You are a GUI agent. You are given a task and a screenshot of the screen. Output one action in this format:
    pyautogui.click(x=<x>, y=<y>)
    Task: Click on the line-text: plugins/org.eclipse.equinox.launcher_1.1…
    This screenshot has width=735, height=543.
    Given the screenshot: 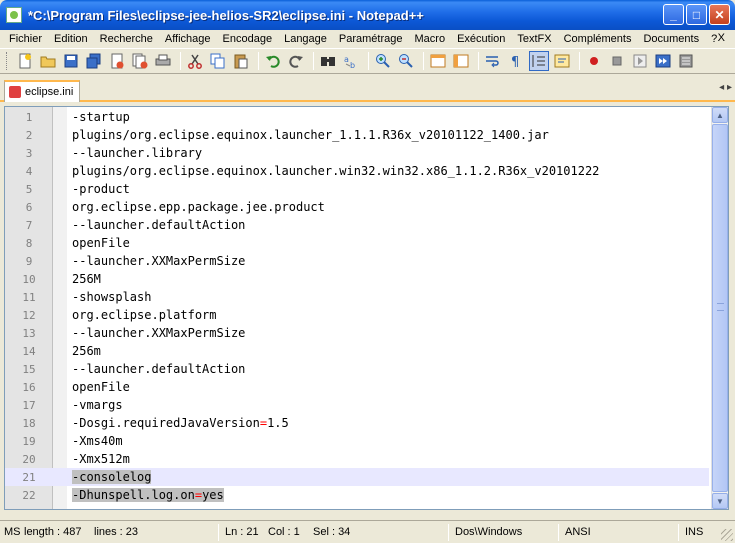 What is the action you would take?
    pyautogui.click(x=310, y=135)
    